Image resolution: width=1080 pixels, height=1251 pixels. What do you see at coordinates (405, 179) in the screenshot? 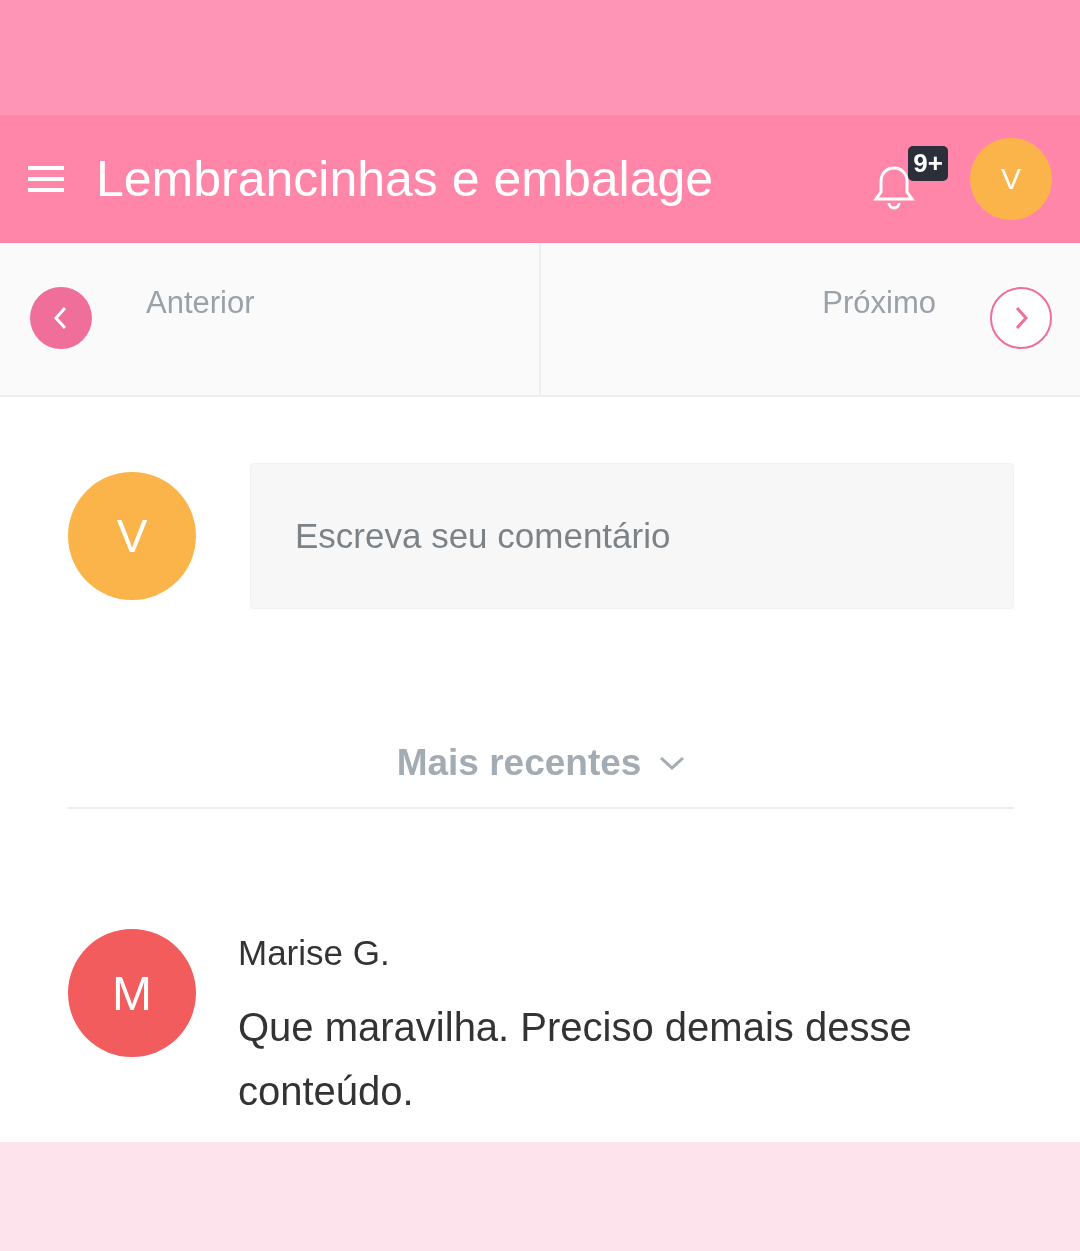
I see `page-title: Lembrancinhas e embalage` at bounding box center [405, 179].